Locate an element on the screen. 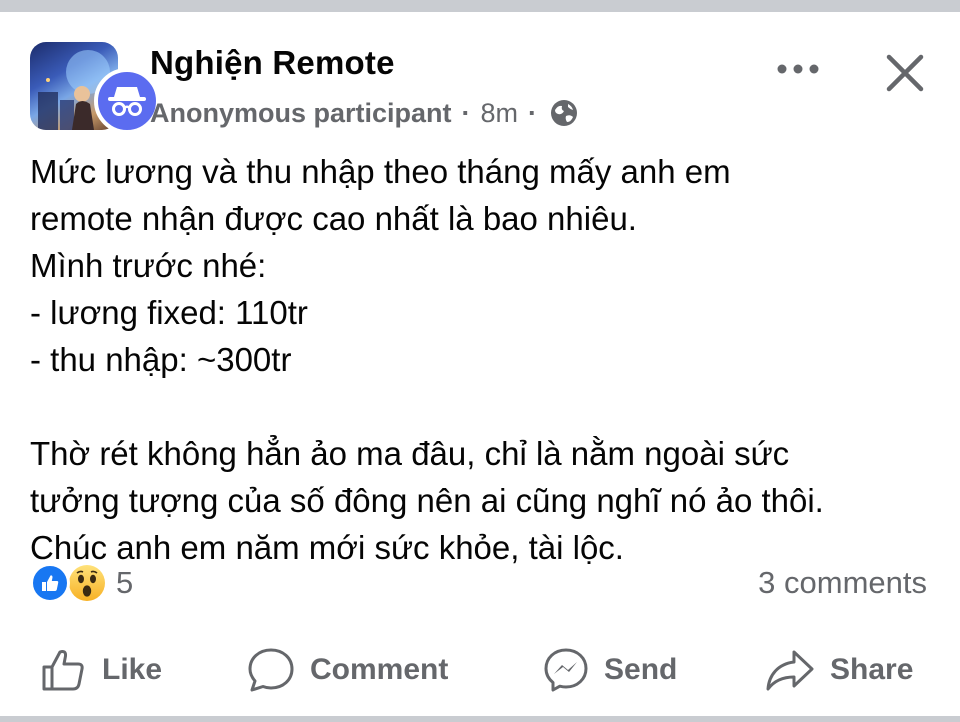  wow-reaction-icon is located at coordinates (87, 583).